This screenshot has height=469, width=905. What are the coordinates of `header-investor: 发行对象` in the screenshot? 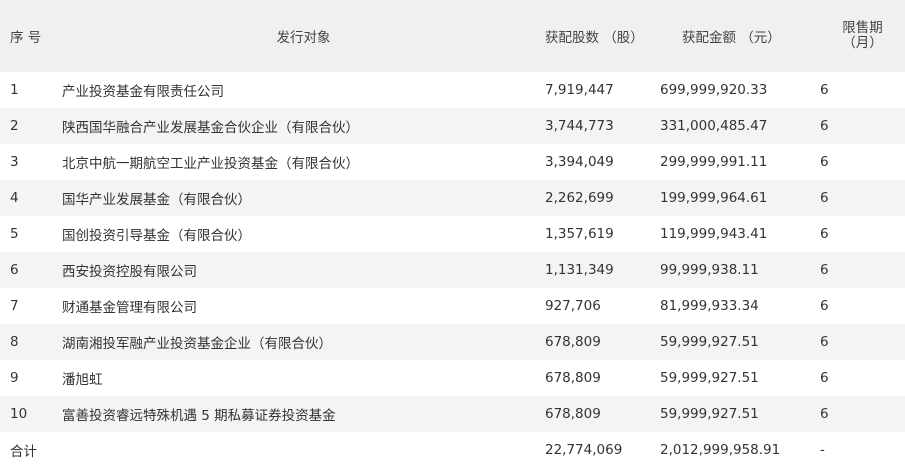 It's located at (303, 38).